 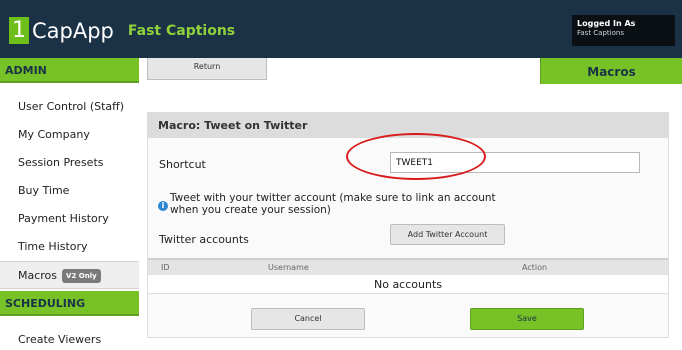 What do you see at coordinates (38, 275) in the screenshot?
I see `sidebar-item-label: Macros` at bounding box center [38, 275].